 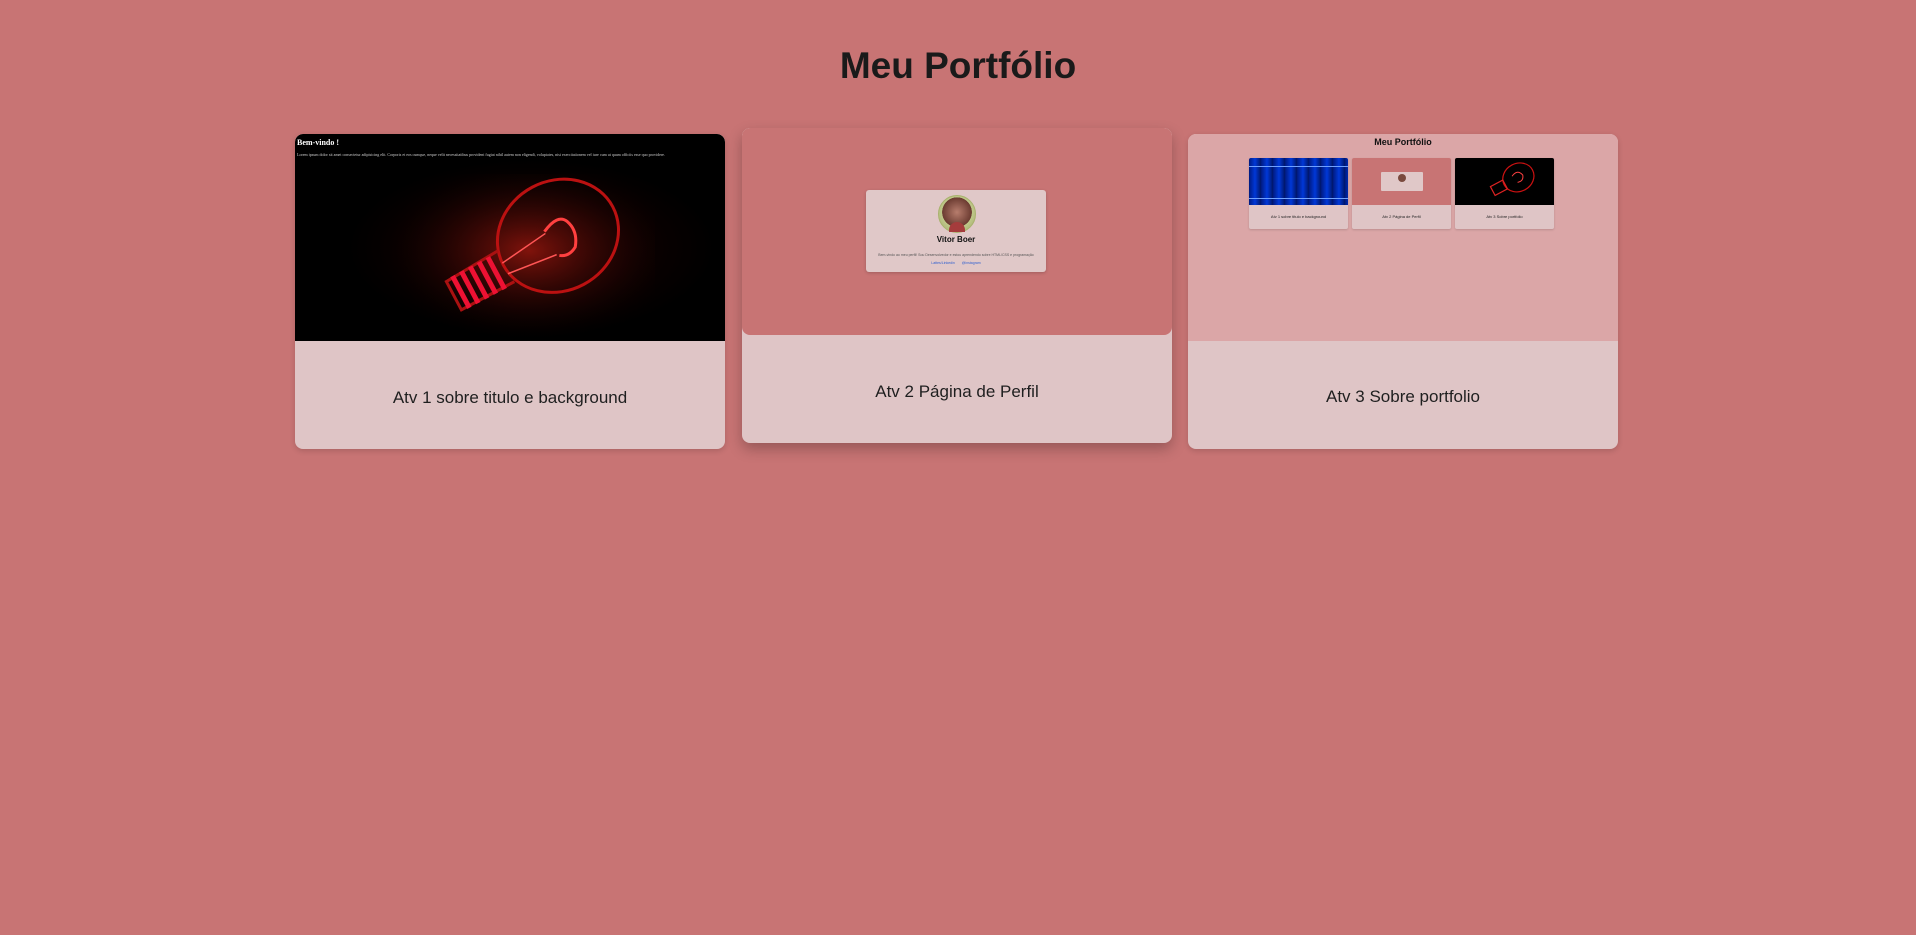 I want to click on mini-card-1: Atv 1 sobre titulo e background, so click(x=1298, y=193).